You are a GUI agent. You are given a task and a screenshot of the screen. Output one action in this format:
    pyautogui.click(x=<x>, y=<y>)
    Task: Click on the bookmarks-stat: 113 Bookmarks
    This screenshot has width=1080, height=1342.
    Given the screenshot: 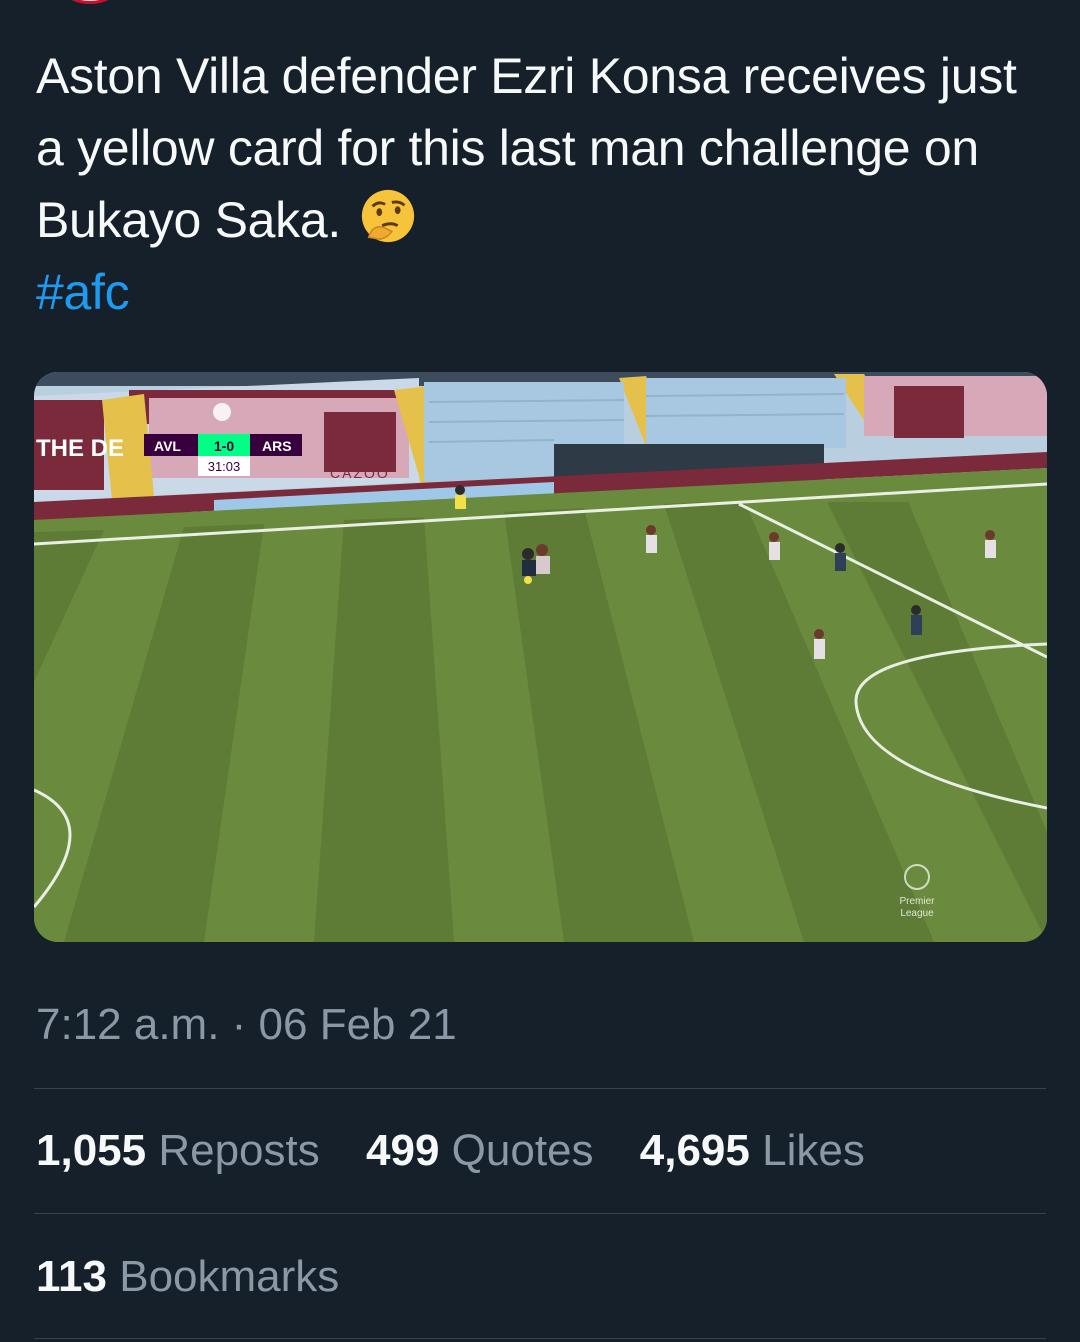 What is the action you would take?
    pyautogui.click(x=187, y=1277)
    